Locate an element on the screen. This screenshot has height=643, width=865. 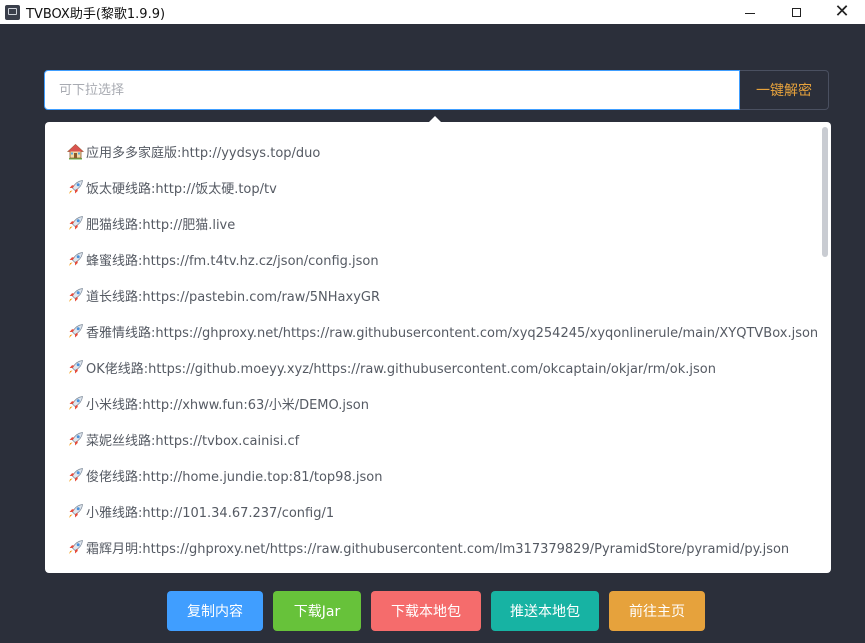
download-local-package-button: 下载本地包 is located at coordinates (426, 611).